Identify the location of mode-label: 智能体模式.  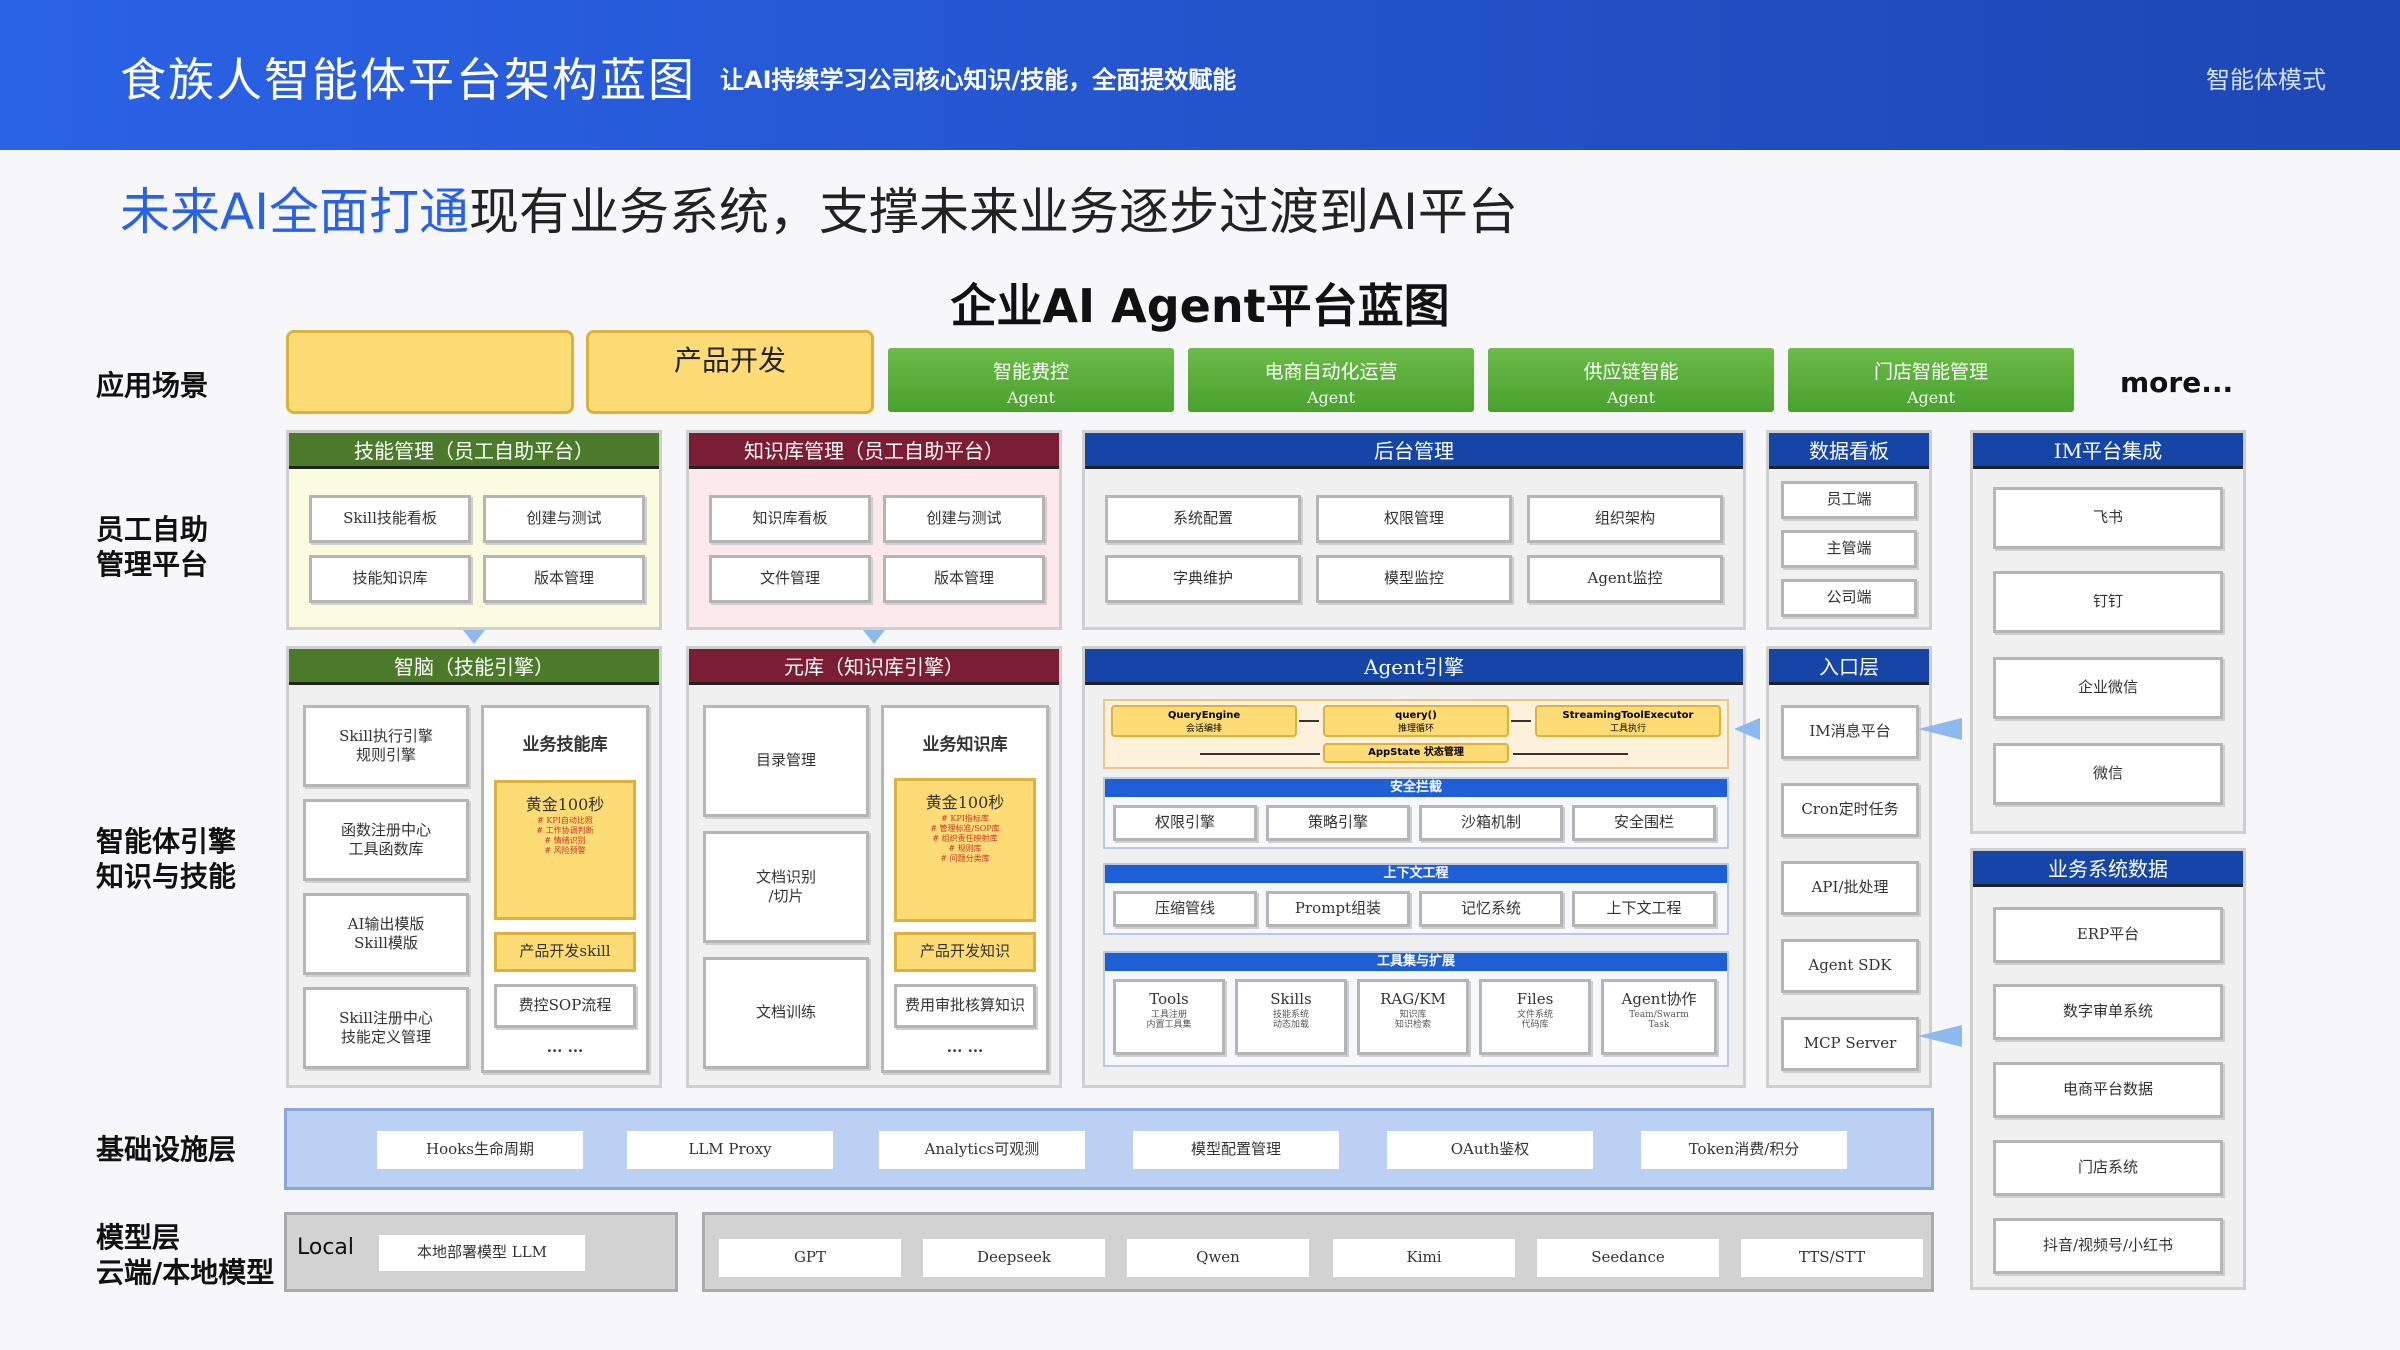
(2266, 77).